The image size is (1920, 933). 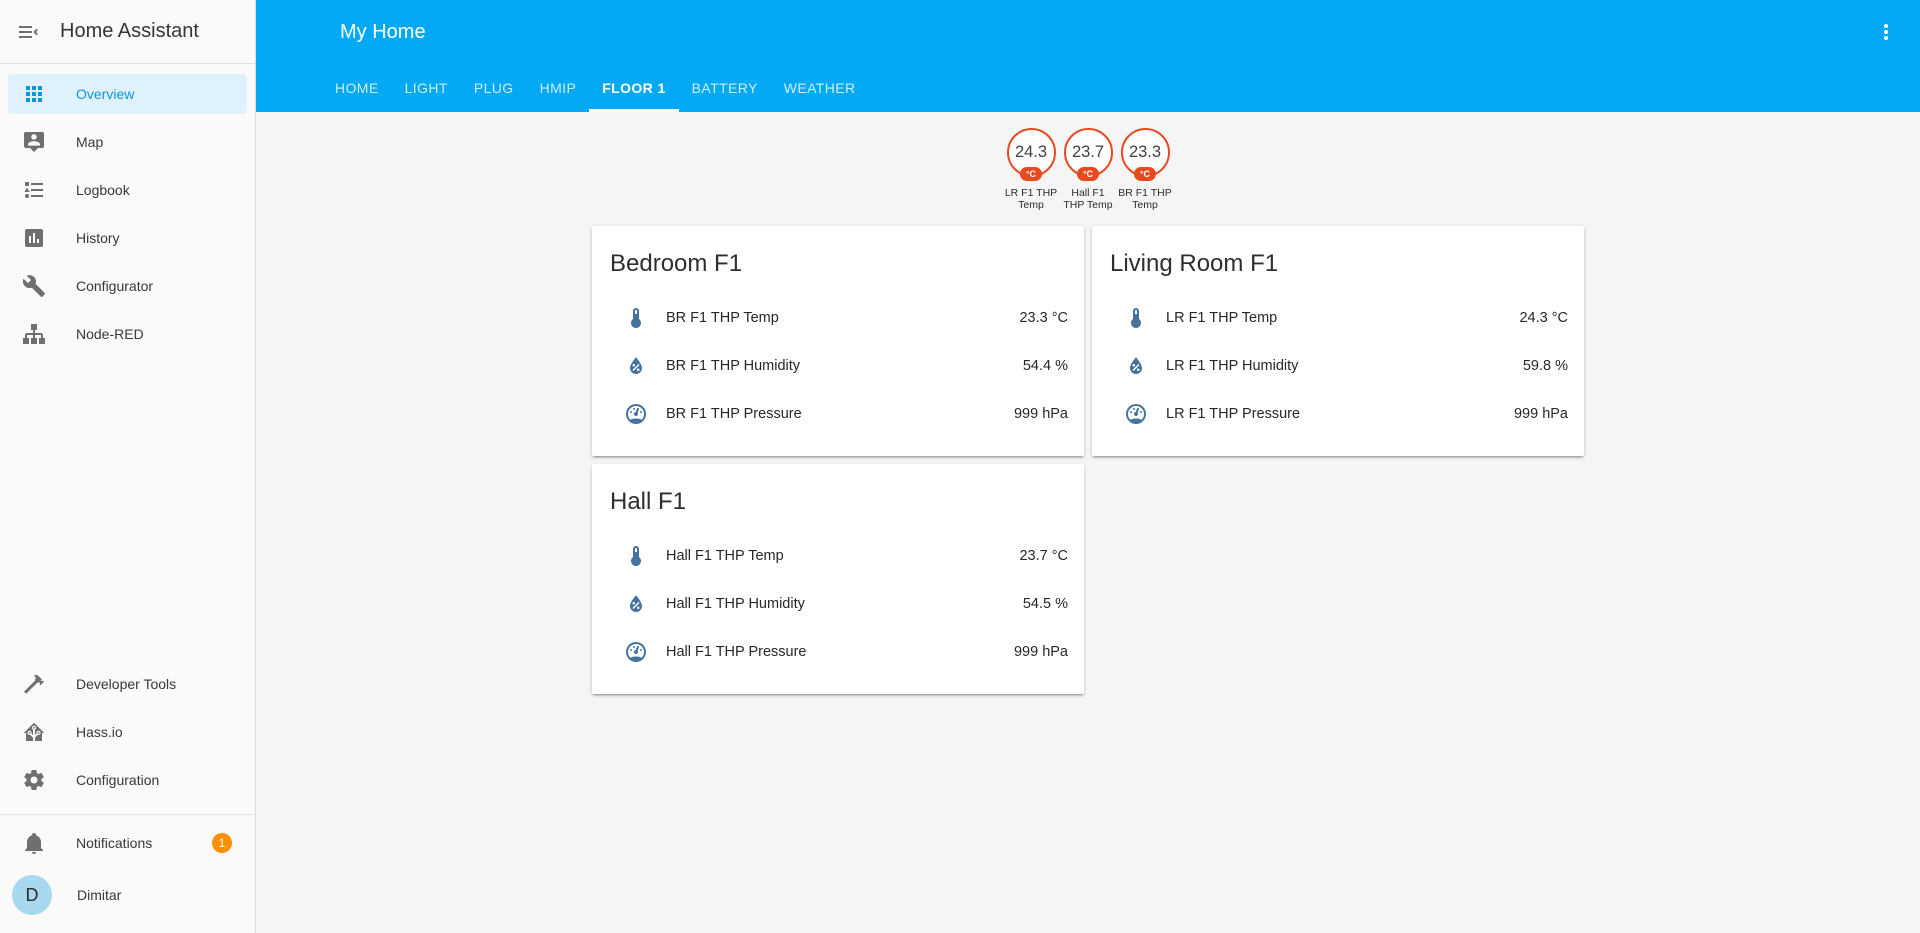 I want to click on entity-name: LR F1 THP Pressure, so click(x=1233, y=413).